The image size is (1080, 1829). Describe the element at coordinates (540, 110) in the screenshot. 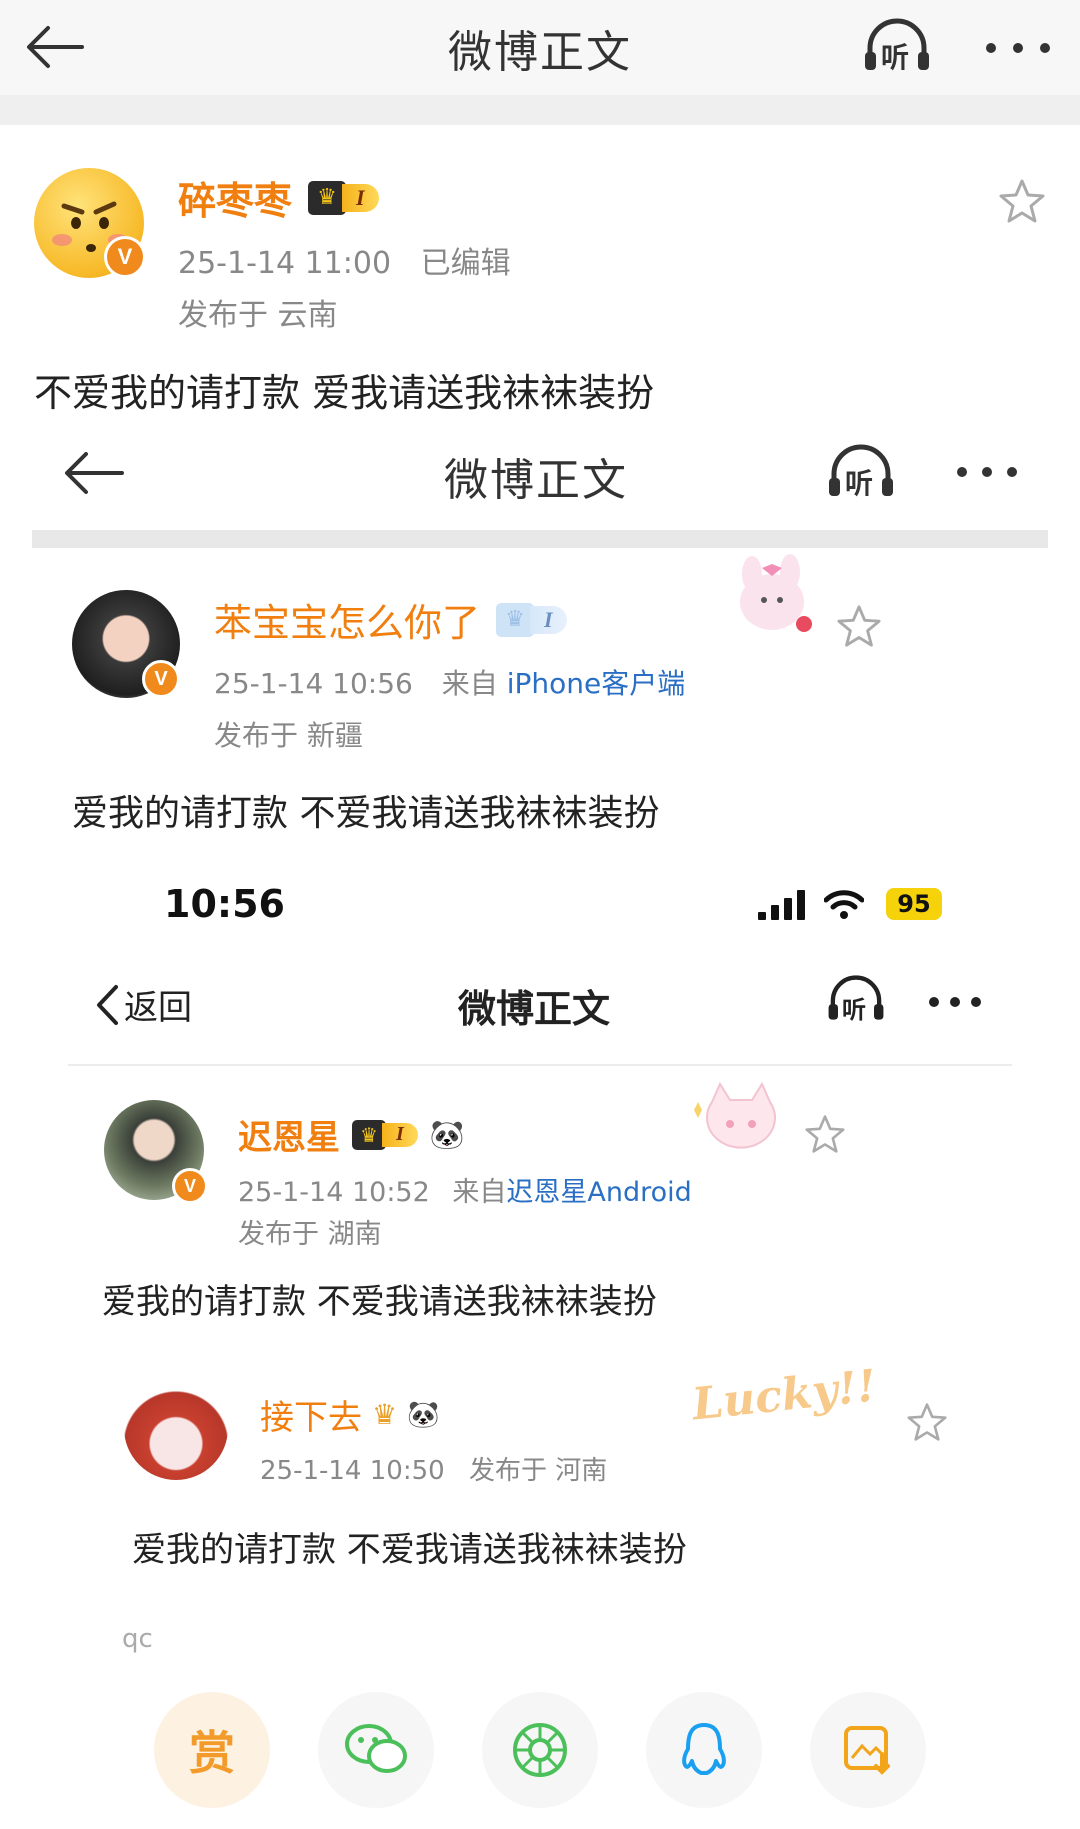

I see `nav-divider` at that location.